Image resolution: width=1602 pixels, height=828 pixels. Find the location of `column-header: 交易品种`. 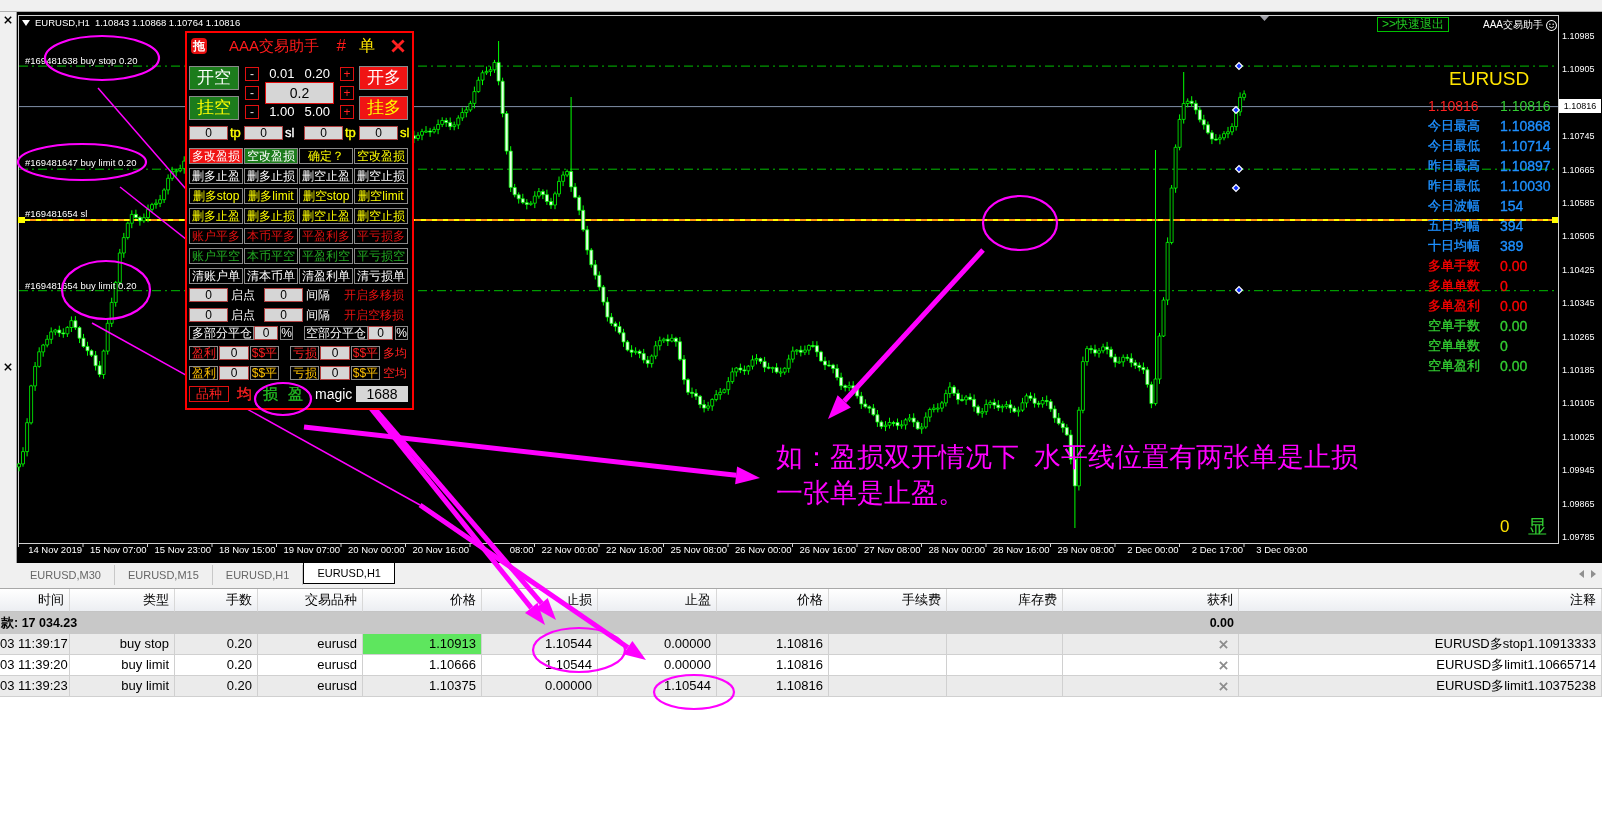

column-header: 交易品种 is located at coordinates (310, 600).